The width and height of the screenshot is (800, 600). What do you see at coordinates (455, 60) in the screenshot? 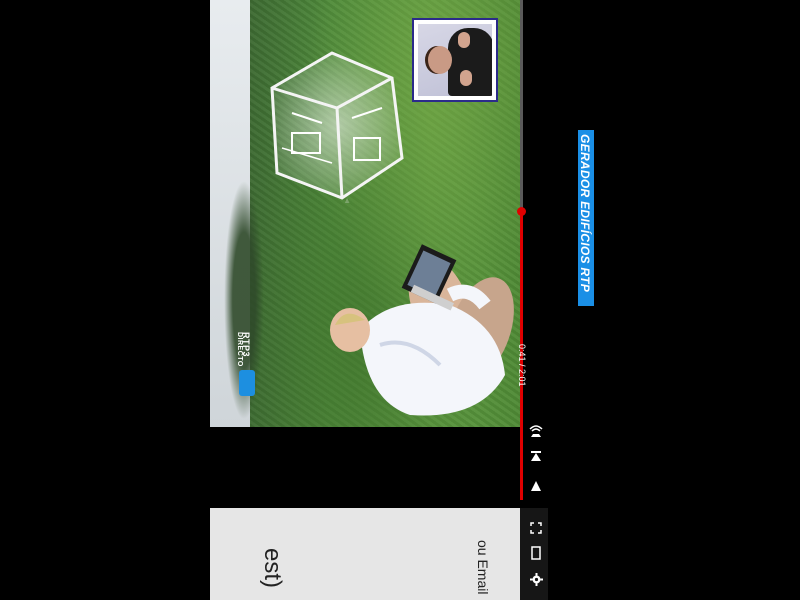
I see `sign-language-inset` at bounding box center [455, 60].